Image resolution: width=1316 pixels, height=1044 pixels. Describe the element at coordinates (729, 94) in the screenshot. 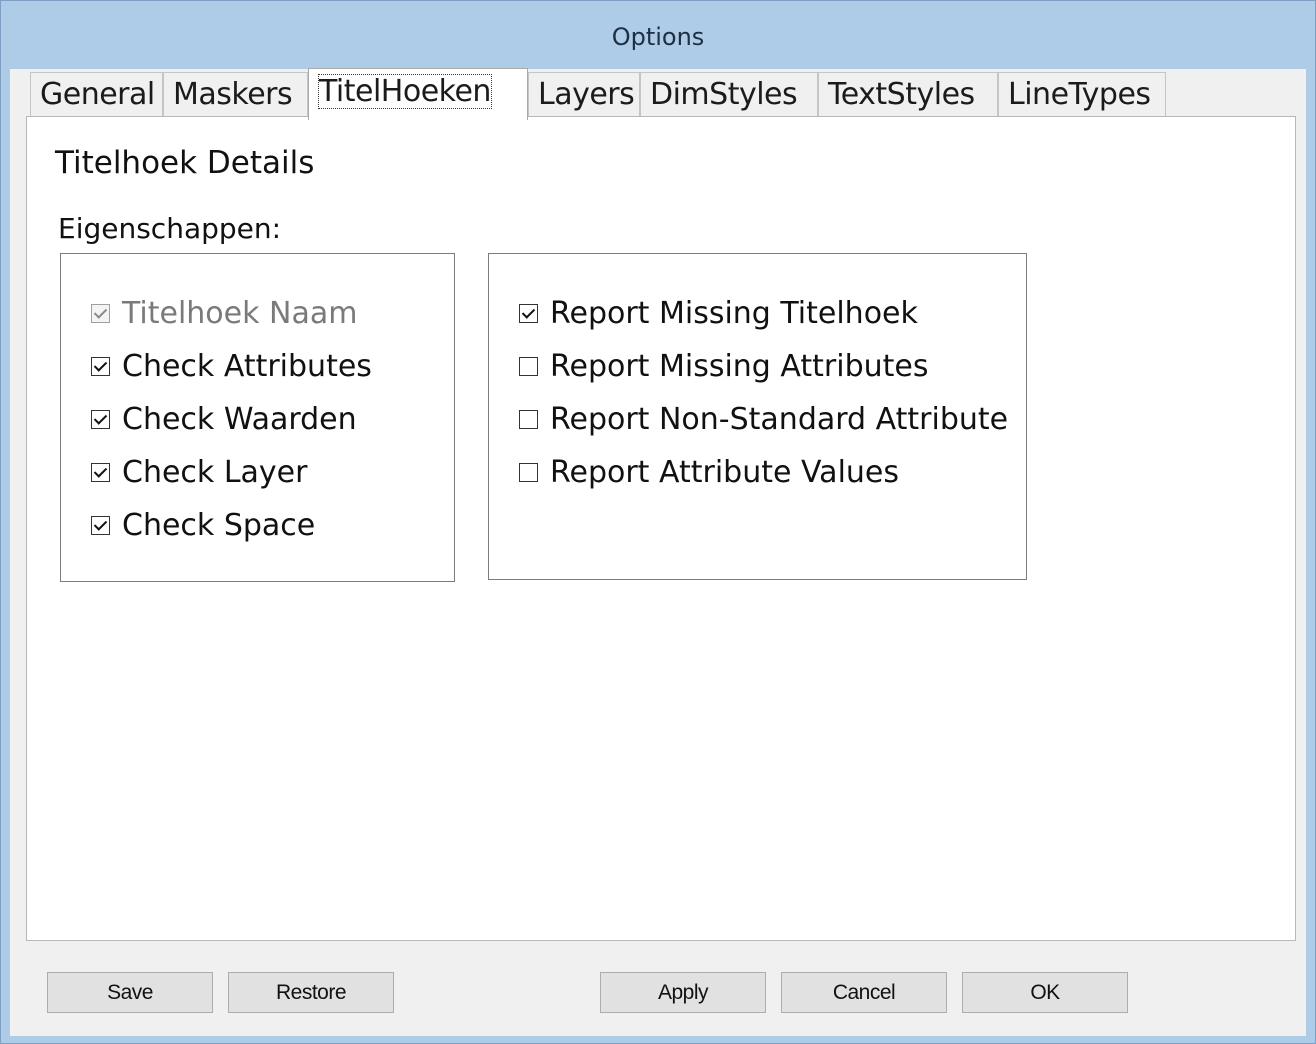

I see `tab-dimstyles: DimStyles` at that location.